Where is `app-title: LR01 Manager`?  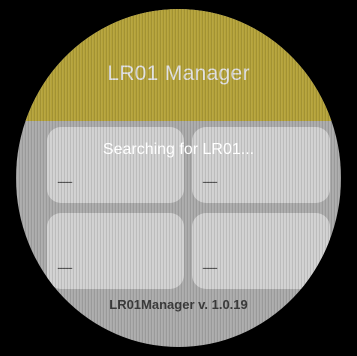
app-title: LR01 Manager is located at coordinates (178, 73).